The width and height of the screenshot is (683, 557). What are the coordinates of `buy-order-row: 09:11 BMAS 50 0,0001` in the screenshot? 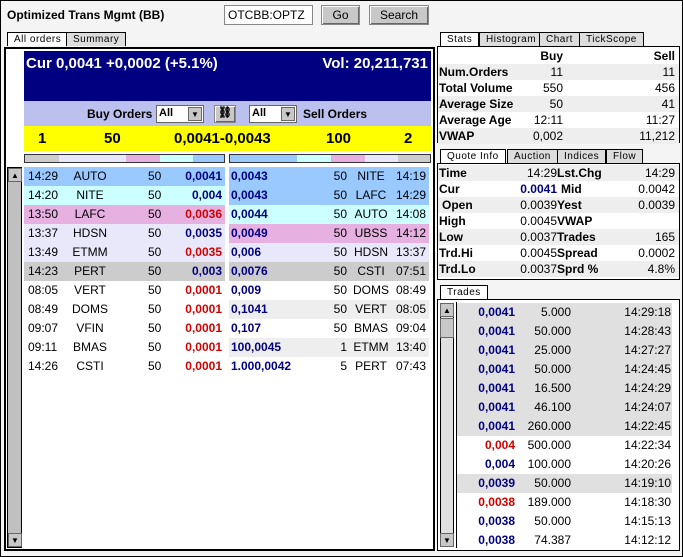 It's located at (124, 347).